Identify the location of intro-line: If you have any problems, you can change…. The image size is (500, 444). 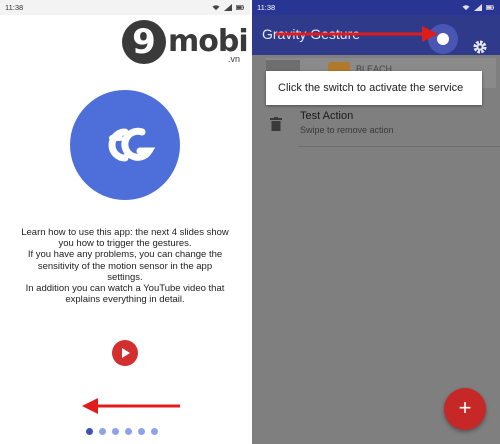
(125, 255).